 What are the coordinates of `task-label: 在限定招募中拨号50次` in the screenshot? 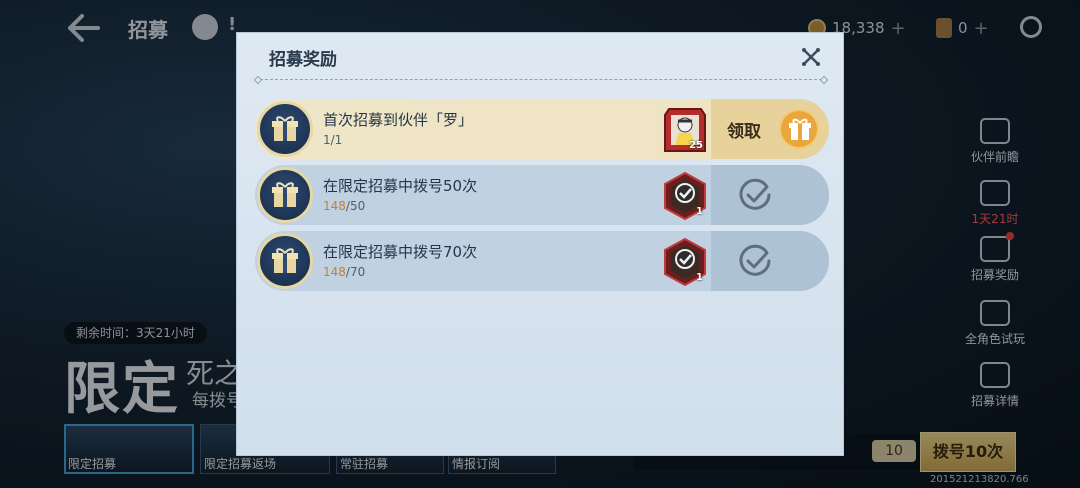 It's located at (400, 186).